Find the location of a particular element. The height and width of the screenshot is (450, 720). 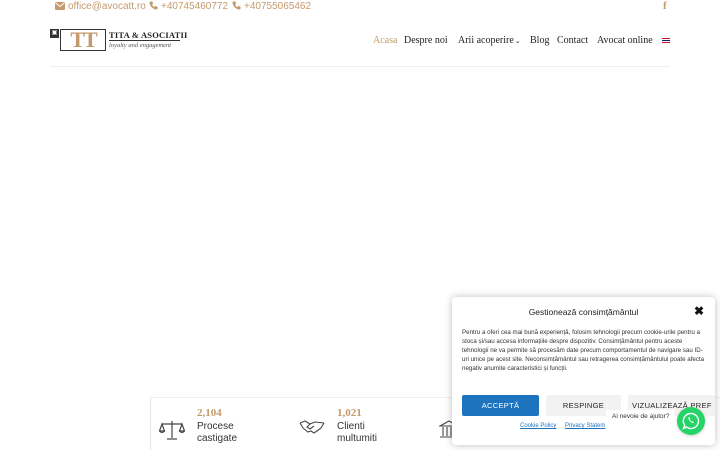

facebook-icon: f is located at coordinates (665, 6).